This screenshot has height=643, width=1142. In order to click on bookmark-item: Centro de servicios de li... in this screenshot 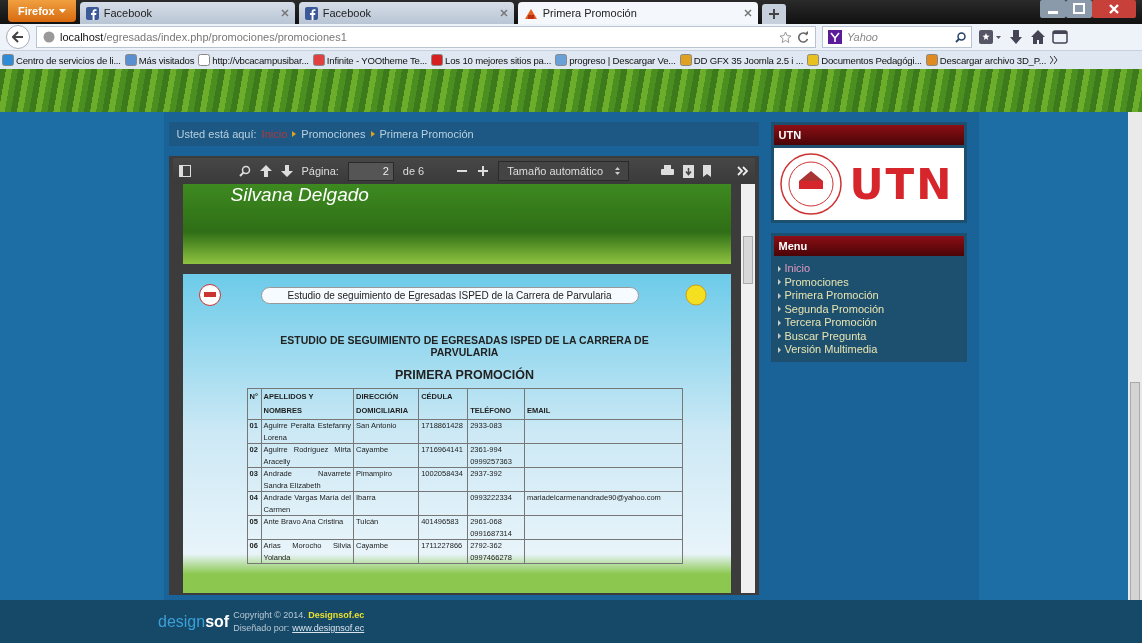, I will do `click(61, 60)`.